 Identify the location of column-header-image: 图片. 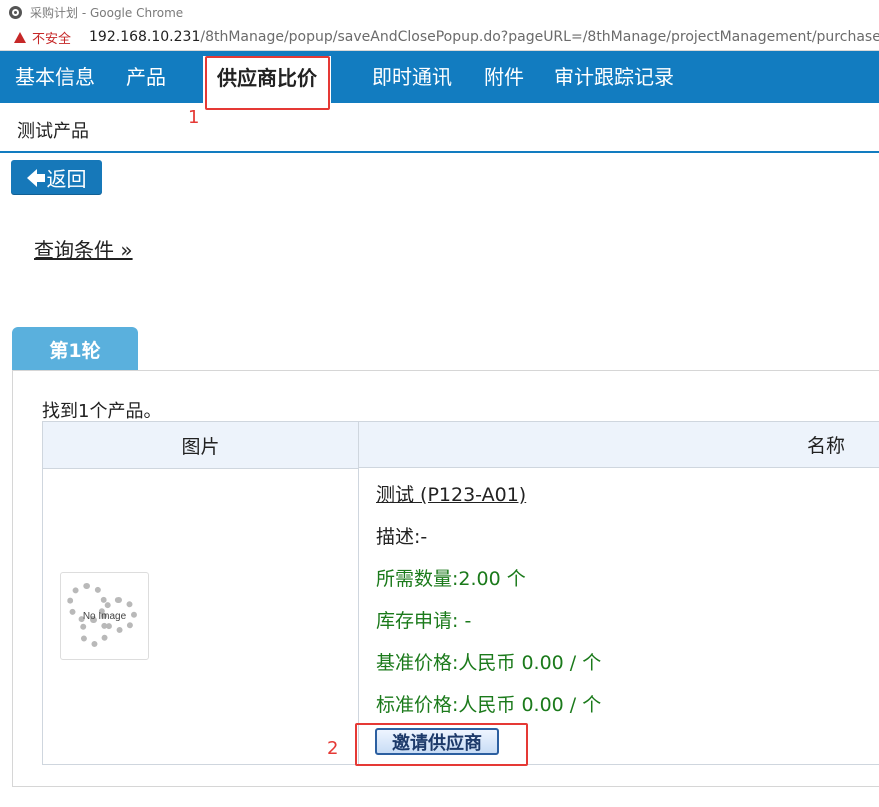
(201, 445).